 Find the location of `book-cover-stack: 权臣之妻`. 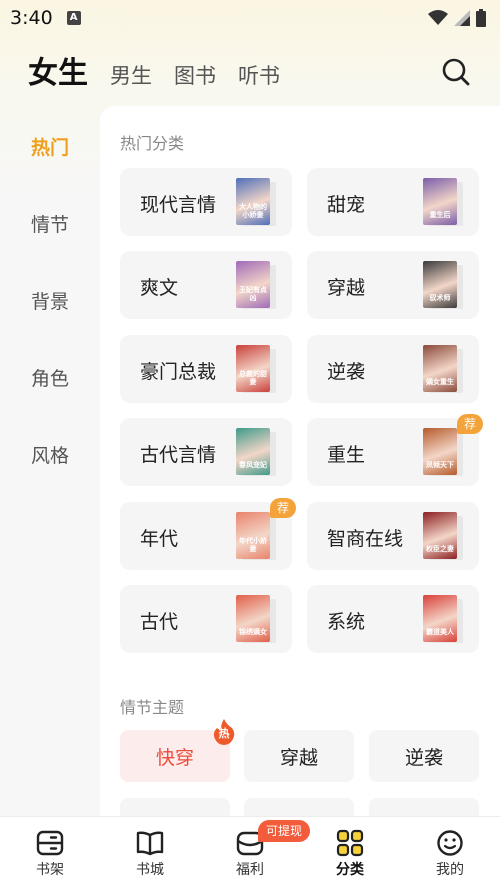

book-cover-stack: 权臣之妻 is located at coordinates (443, 535).